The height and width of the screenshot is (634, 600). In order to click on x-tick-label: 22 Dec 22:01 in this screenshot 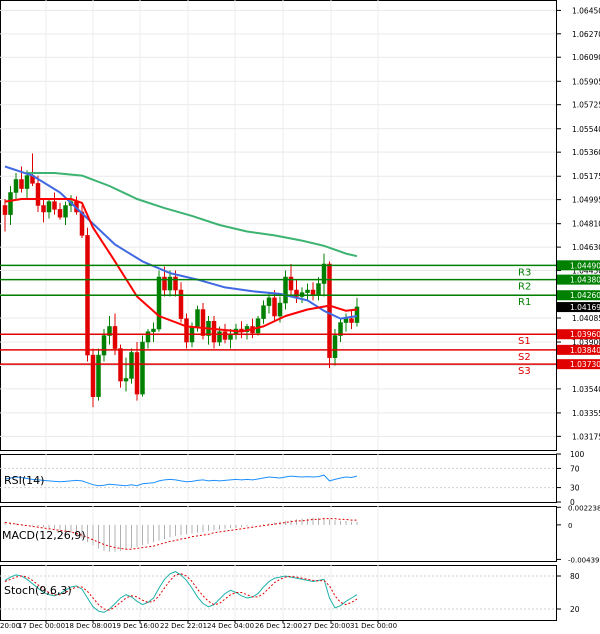, I will do `click(183, 626)`.